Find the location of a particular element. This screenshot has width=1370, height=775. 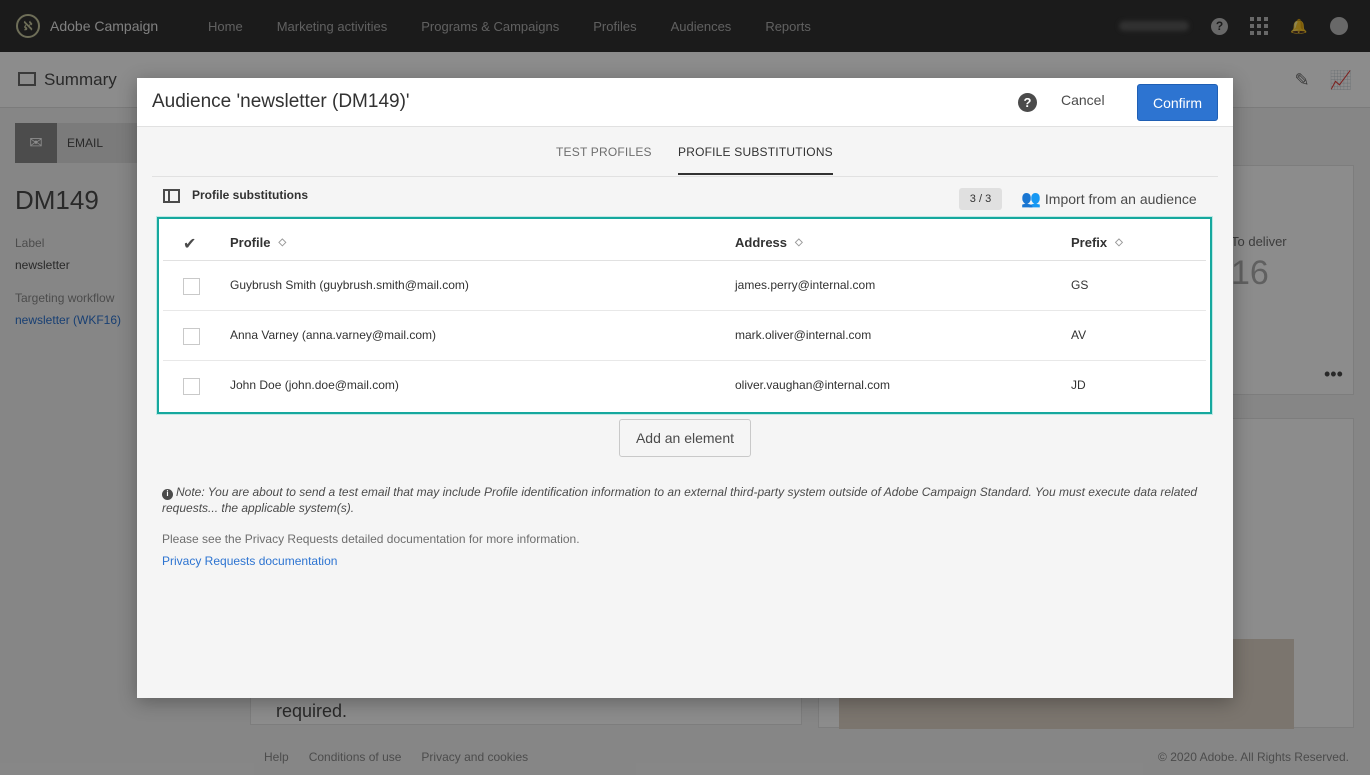

modal-title: Audience 'newsletter (DM149)' is located at coordinates (281, 101).